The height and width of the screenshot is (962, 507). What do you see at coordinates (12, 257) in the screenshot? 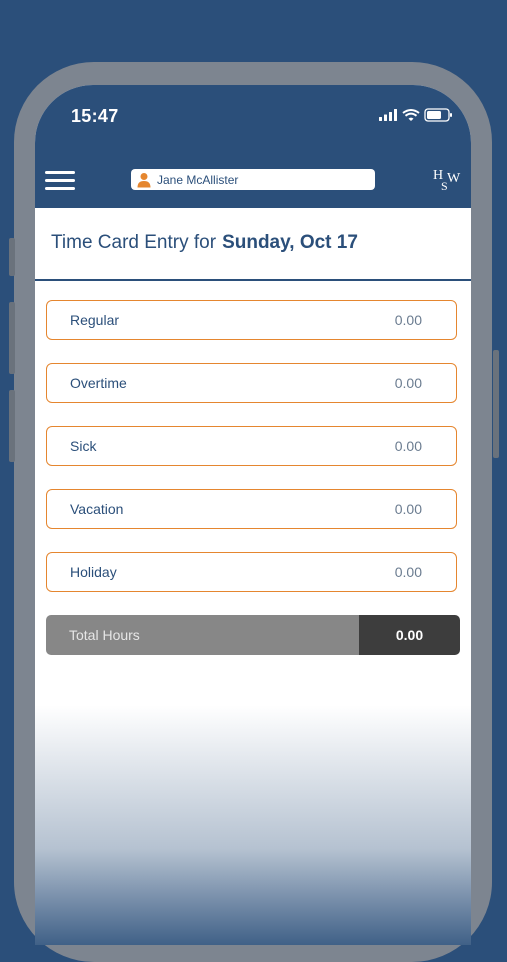
I see `phone-side-button` at bounding box center [12, 257].